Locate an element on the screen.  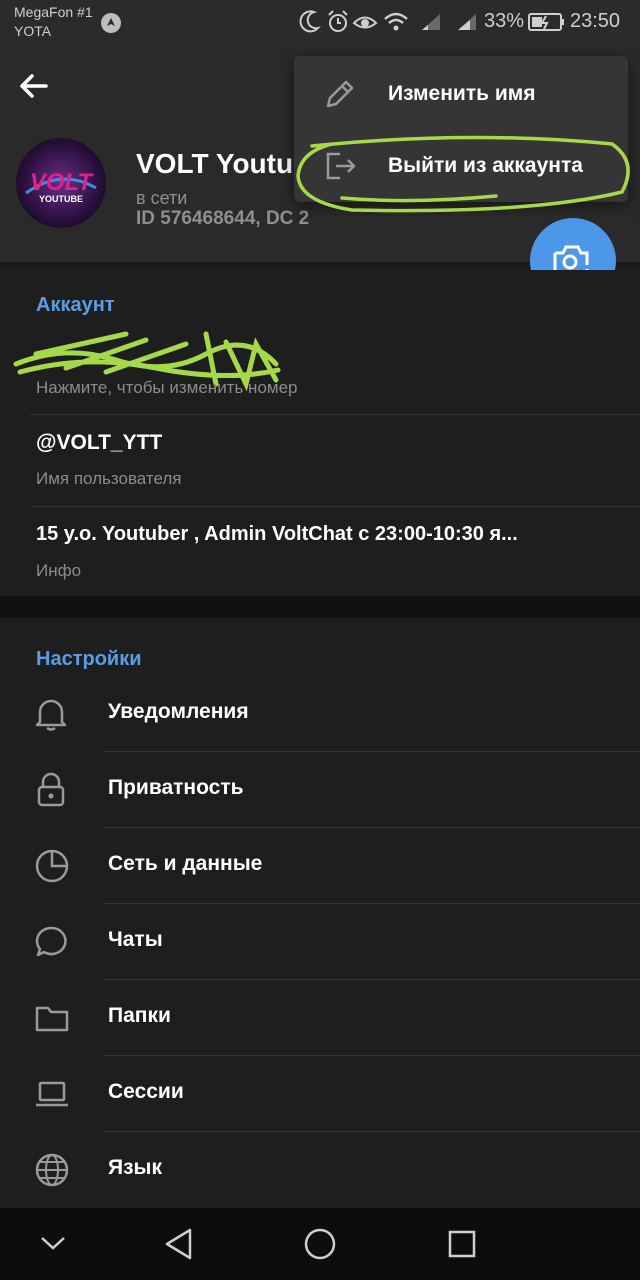
avatar-logo-subtext: YOUTUBE is located at coordinates (61, 199).